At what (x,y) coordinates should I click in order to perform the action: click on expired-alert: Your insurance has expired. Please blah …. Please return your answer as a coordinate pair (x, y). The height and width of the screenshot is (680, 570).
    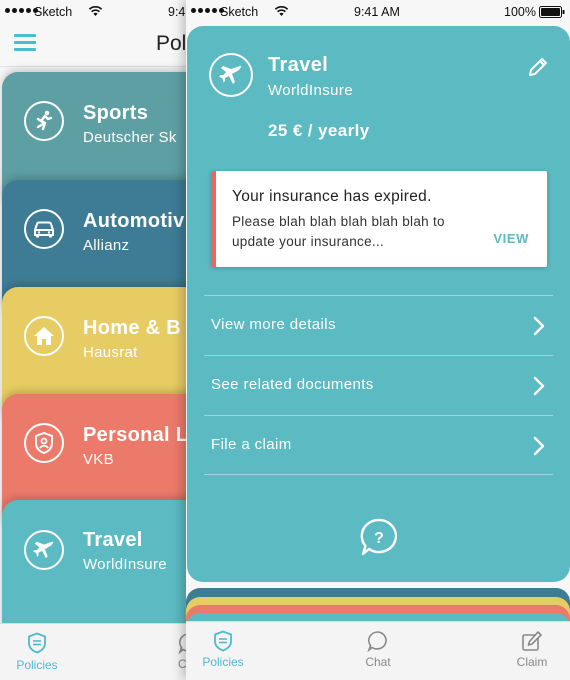
    Looking at the image, I should click on (379, 219).